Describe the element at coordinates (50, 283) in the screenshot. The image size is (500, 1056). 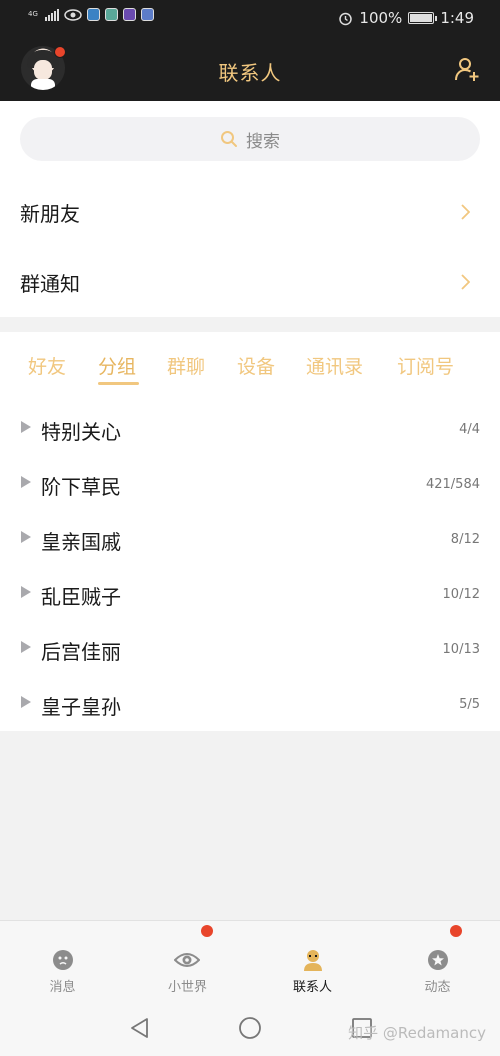
I see `group-notice-label: 群通知` at that location.